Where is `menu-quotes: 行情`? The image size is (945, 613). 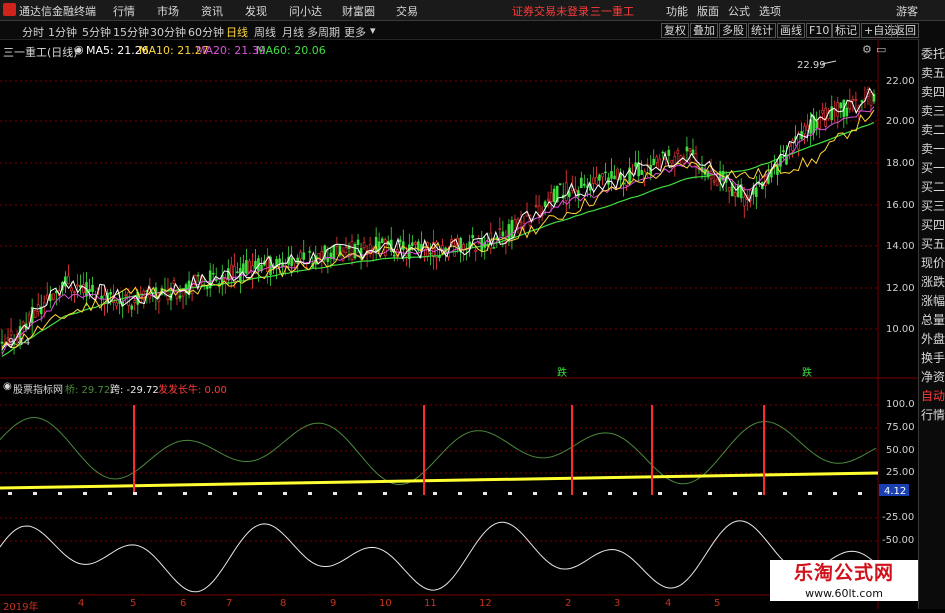 menu-quotes: 行情 is located at coordinates (124, 11).